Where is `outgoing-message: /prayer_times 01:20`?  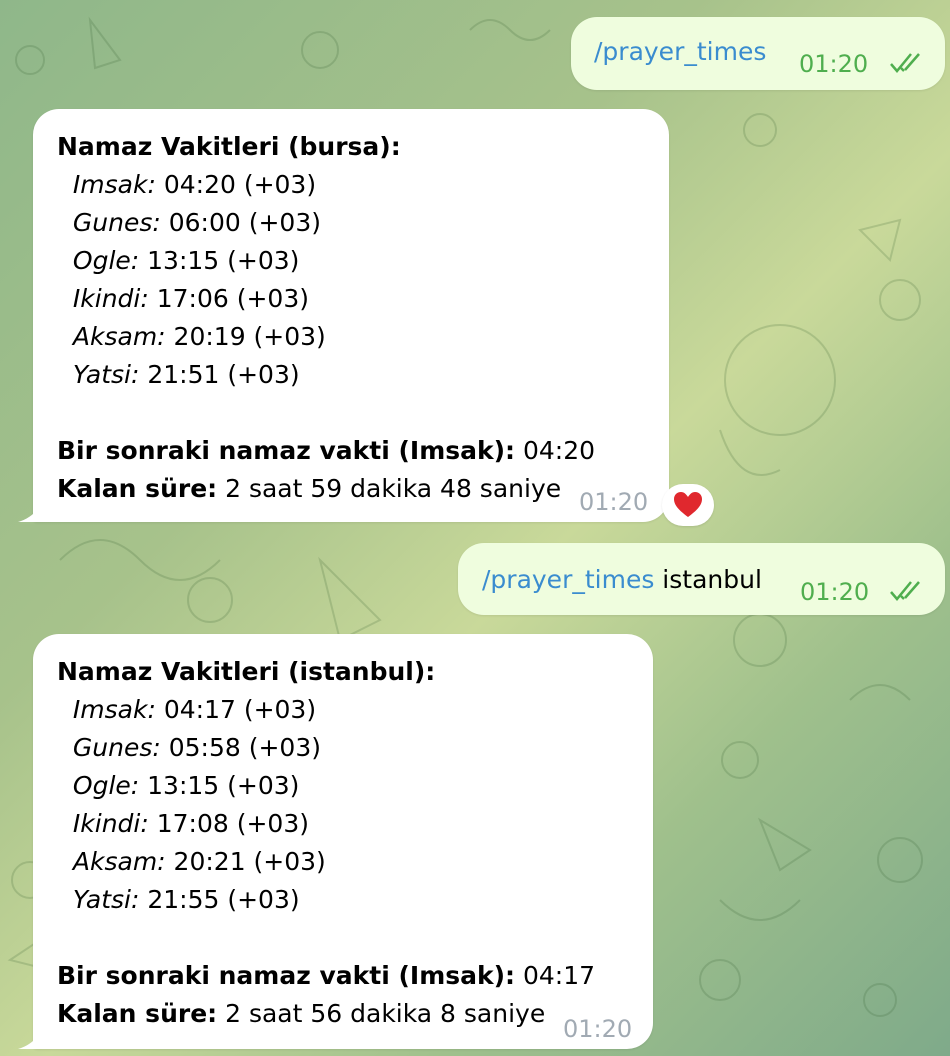
outgoing-message: /prayer_times 01:20 is located at coordinates (758, 53).